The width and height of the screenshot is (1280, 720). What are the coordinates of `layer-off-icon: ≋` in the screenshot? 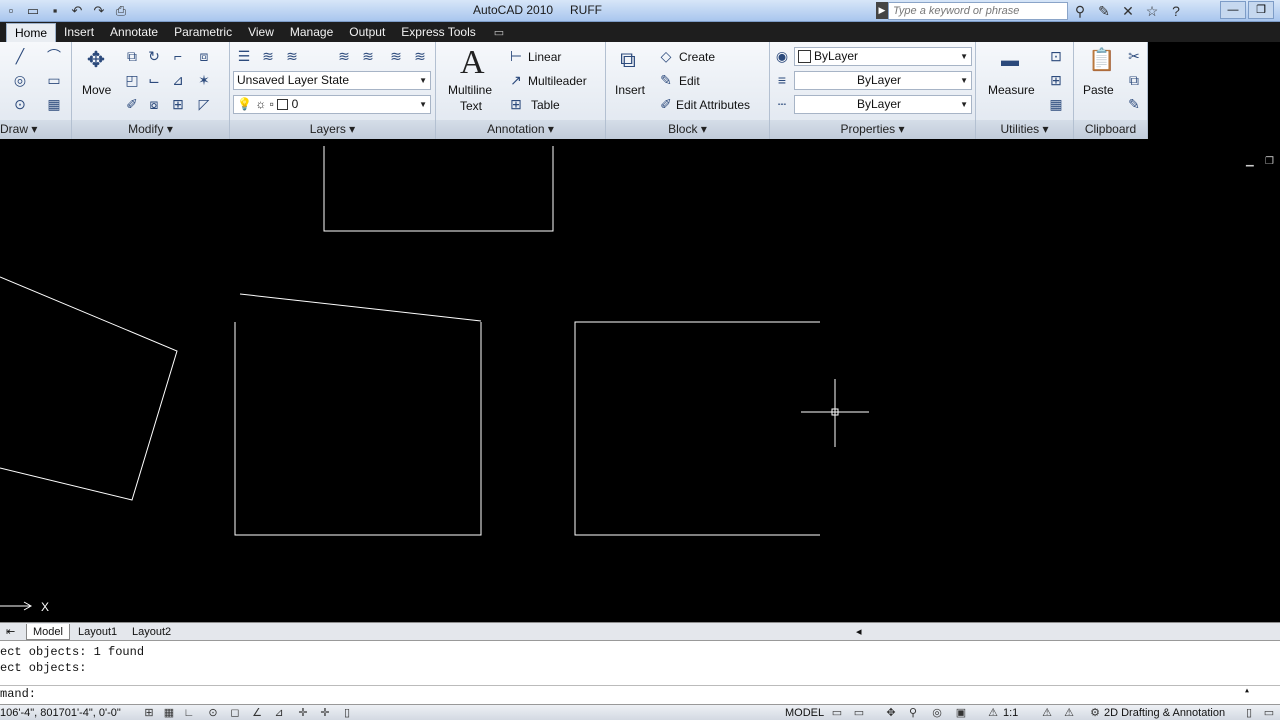 It's located at (396, 56).